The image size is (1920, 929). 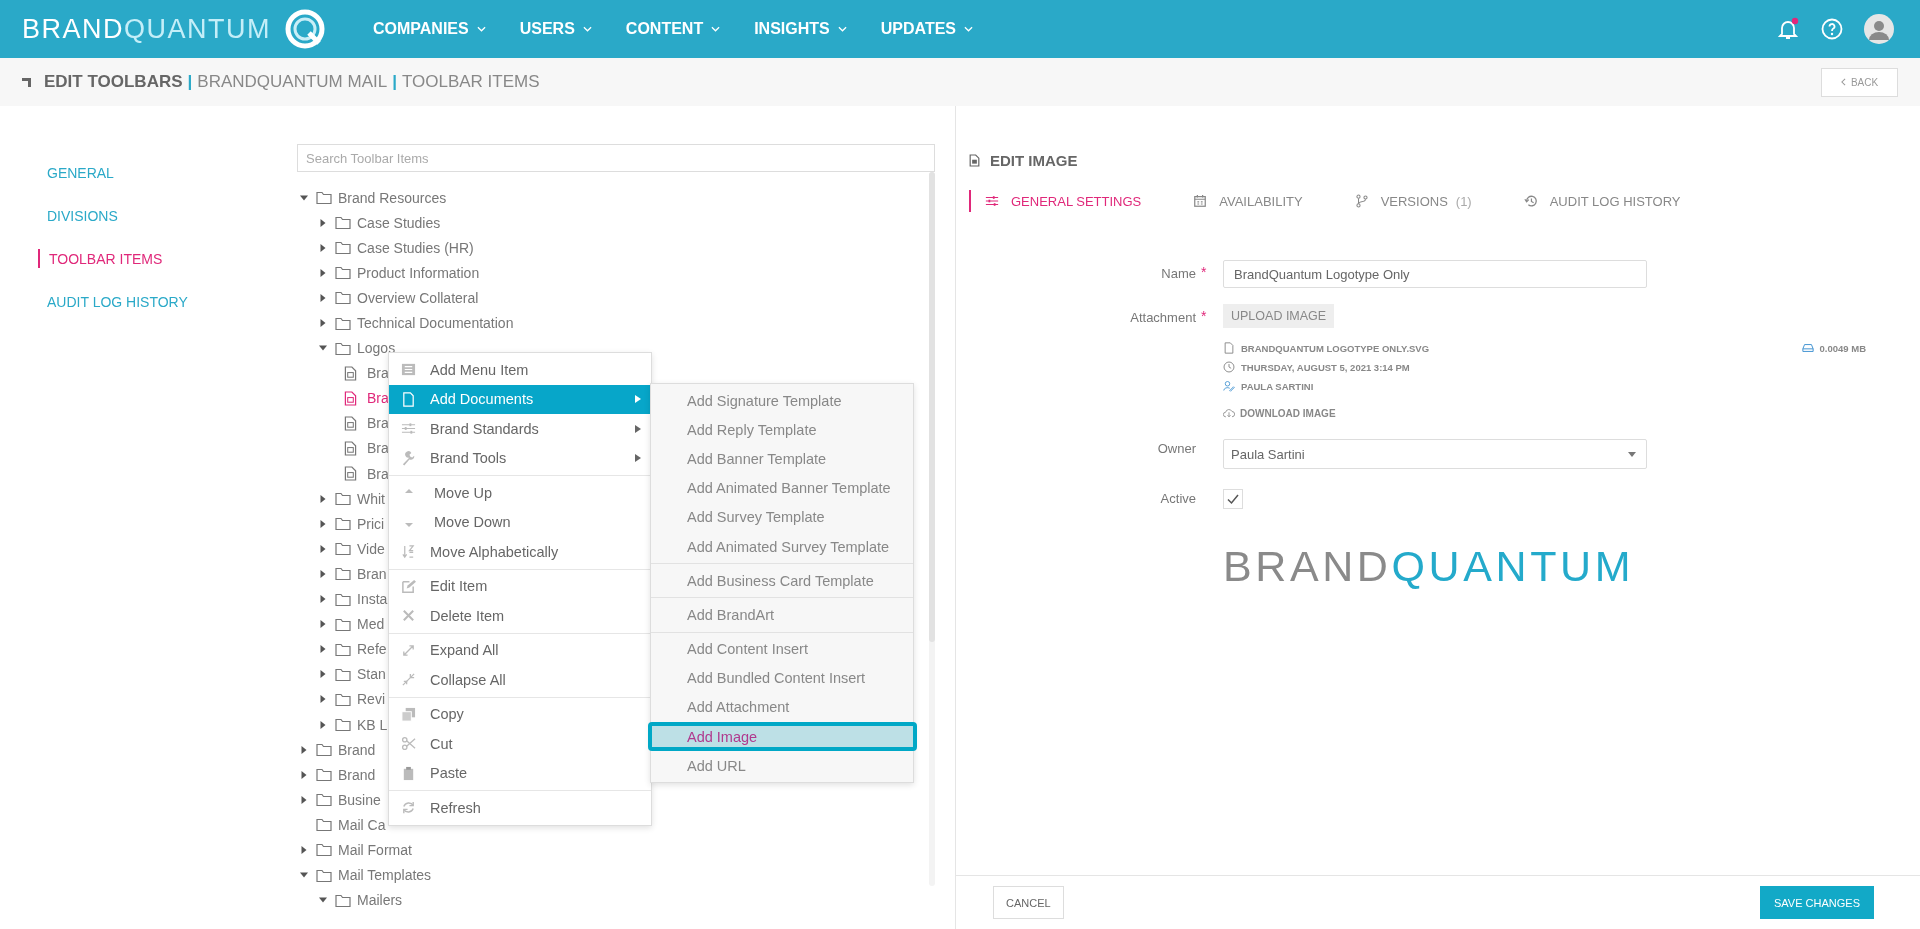 What do you see at coordinates (392, 197) in the screenshot?
I see `tree-item: Brand Resources` at bounding box center [392, 197].